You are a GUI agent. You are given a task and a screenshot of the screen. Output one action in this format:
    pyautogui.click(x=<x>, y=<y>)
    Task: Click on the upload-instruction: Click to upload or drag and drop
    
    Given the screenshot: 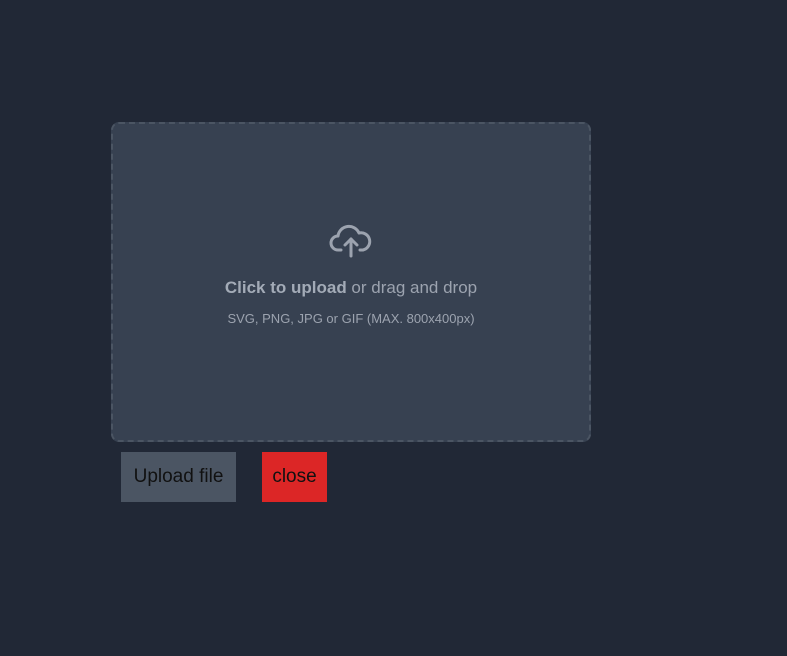 What is the action you would take?
    pyautogui.click(x=351, y=288)
    